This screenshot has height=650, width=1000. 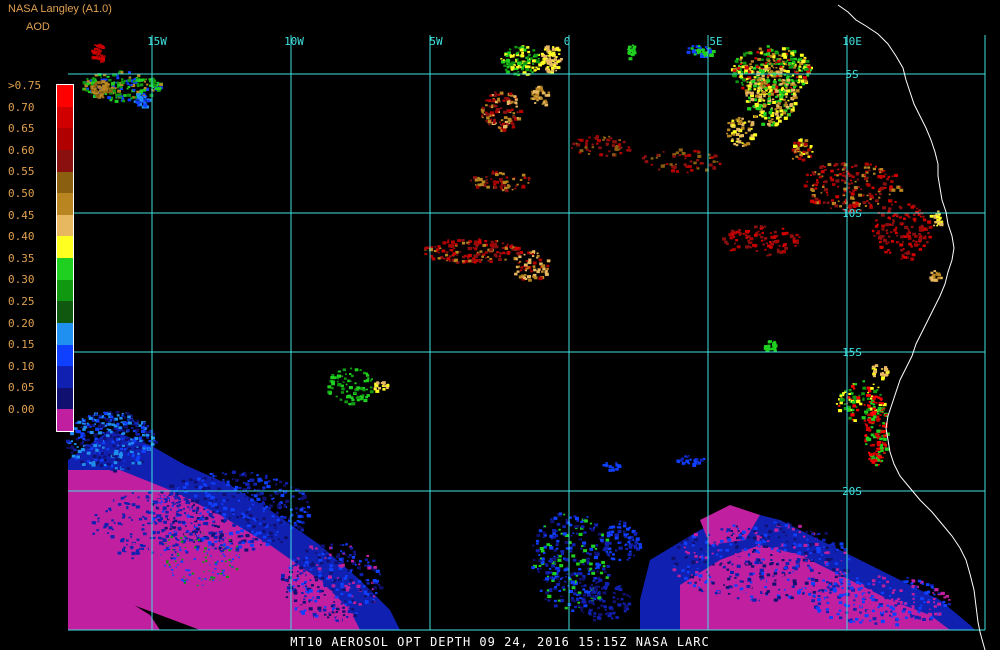 What do you see at coordinates (21, 258) in the screenshot?
I see `color-scale-label: 0.35` at bounding box center [21, 258].